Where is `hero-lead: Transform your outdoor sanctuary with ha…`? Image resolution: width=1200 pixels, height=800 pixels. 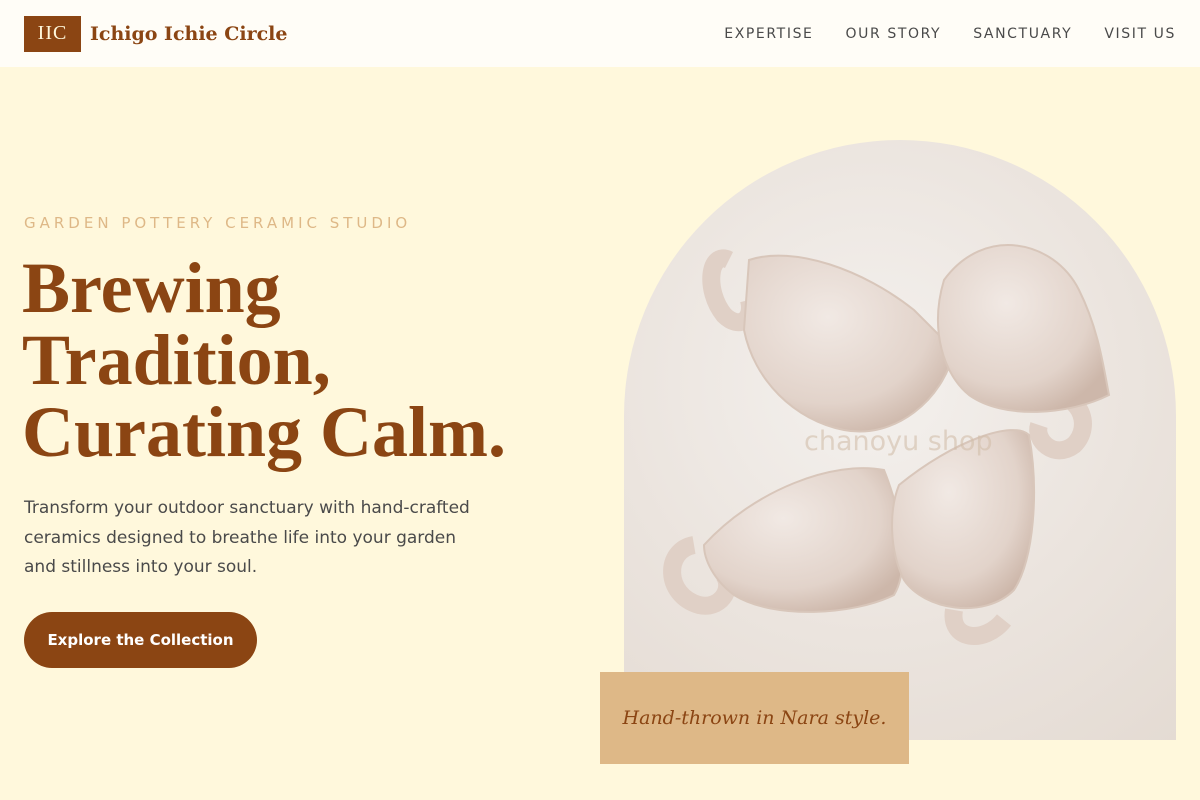 hero-lead: Transform your outdoor sanctuary with ha… is located at coordinates (247, 537).